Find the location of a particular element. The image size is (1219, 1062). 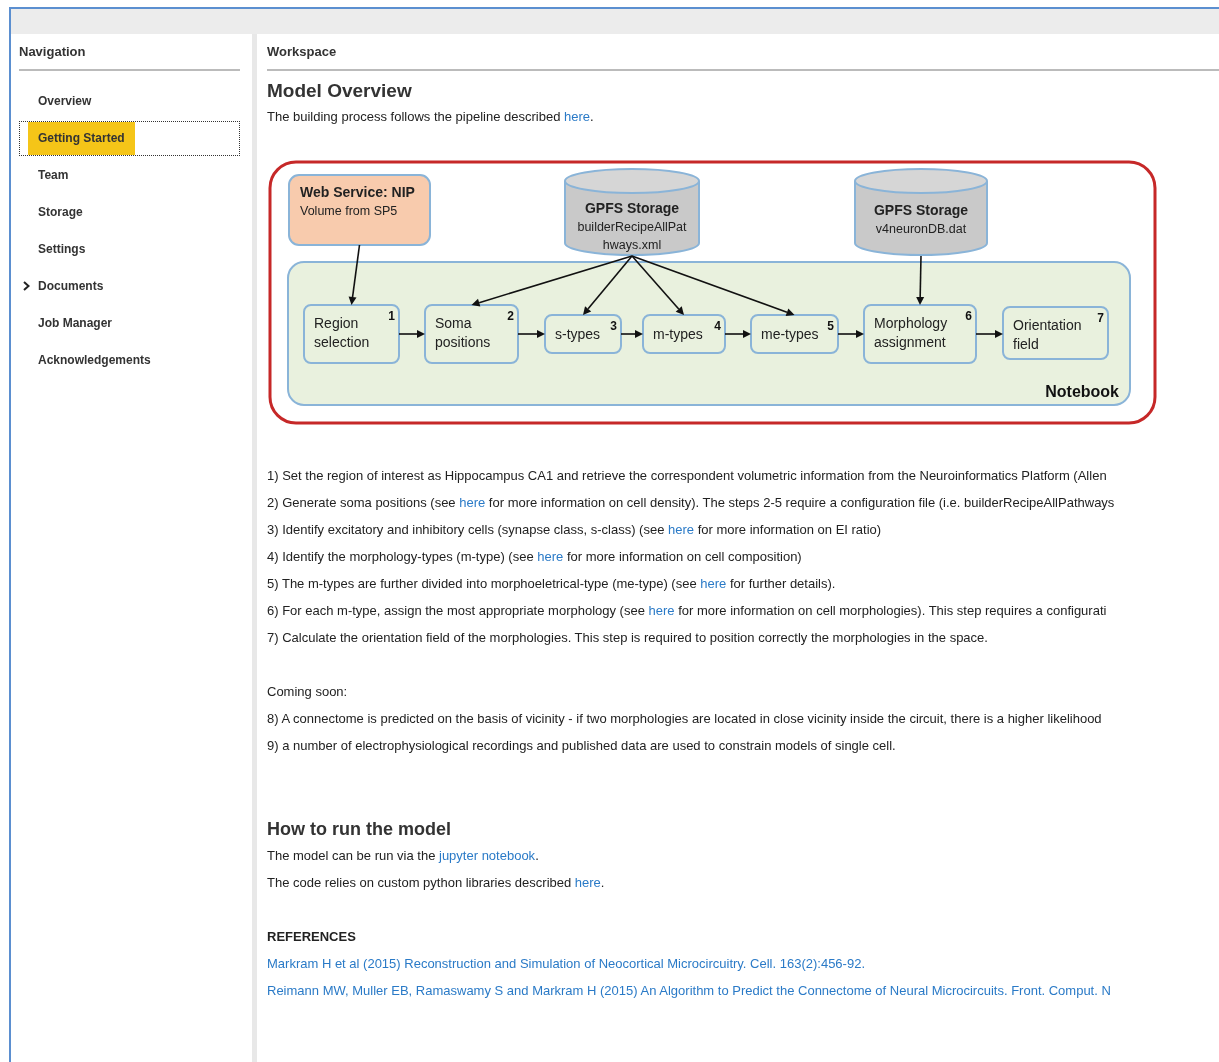

pipeline-step: Region selection 1 is located at coordinates (351, 333).